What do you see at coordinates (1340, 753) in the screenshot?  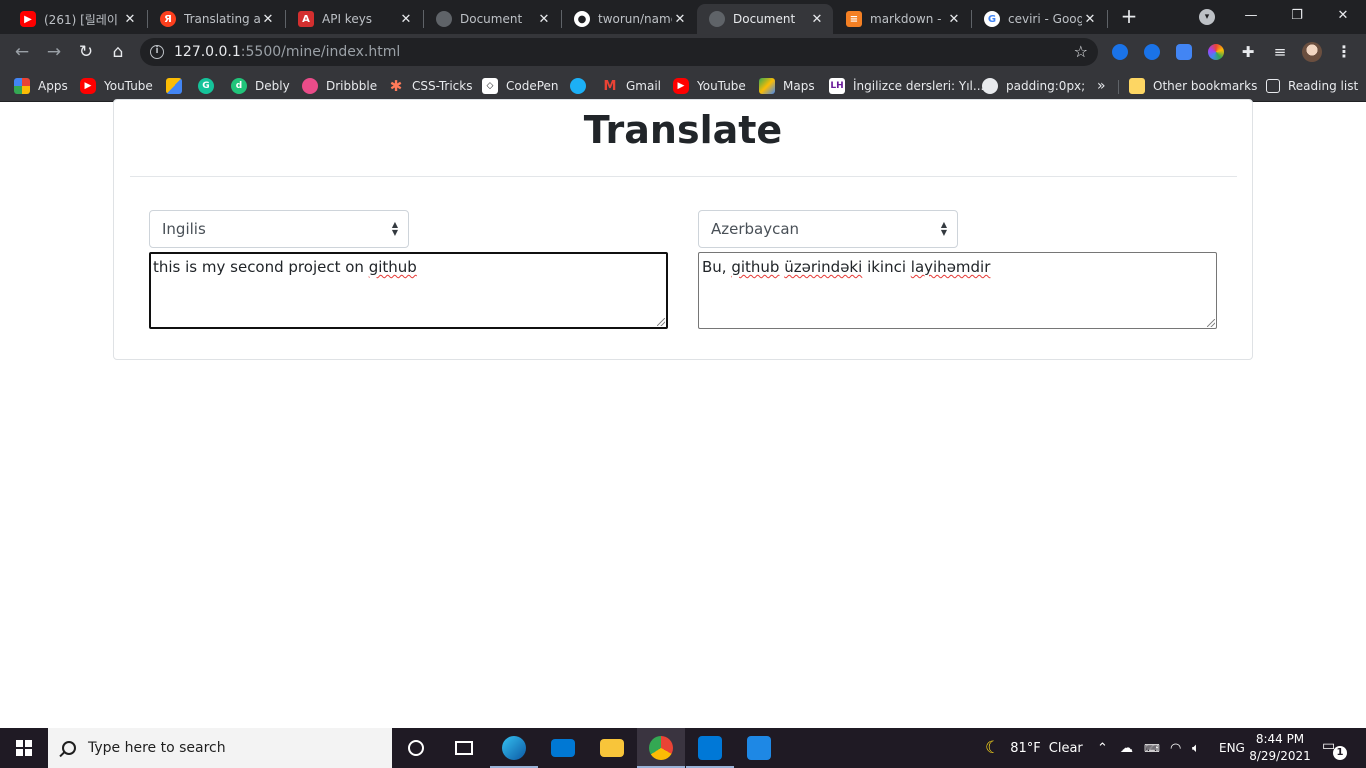 I see `notification-count-badge: 1` at bounding box center [1340, 753].